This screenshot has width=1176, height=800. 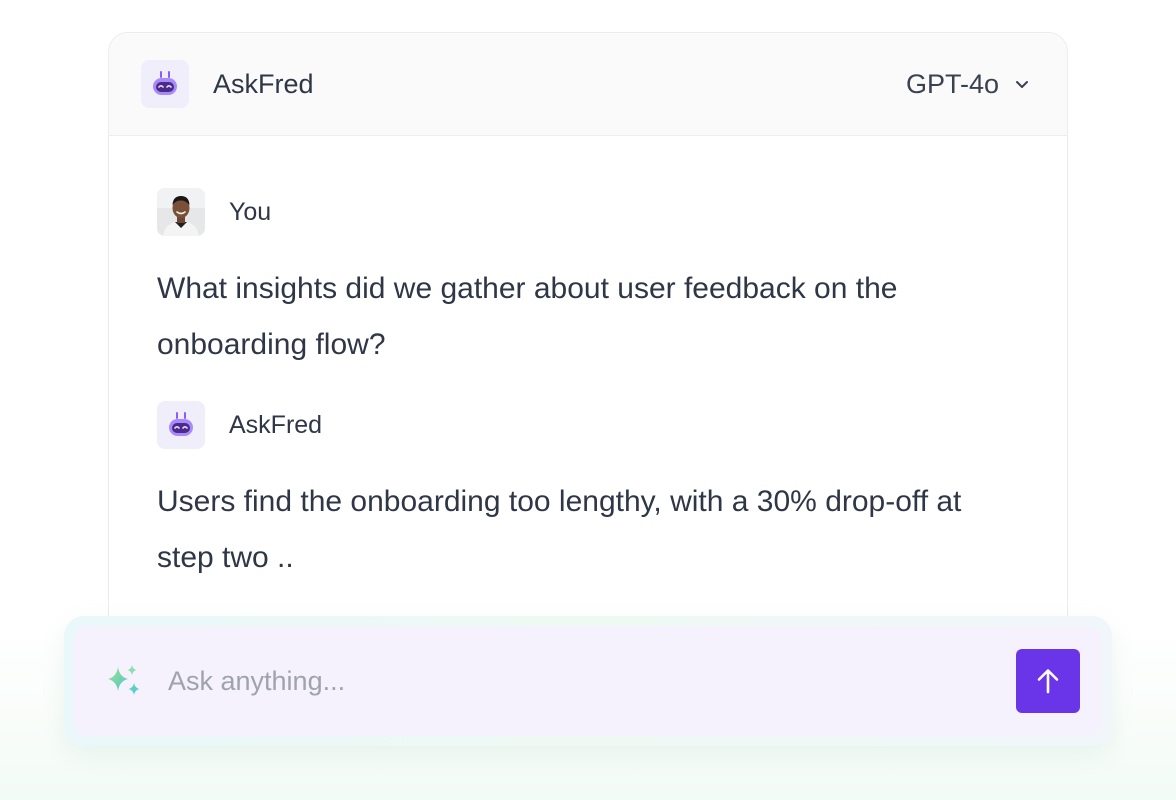 What do you see at coordinates (952, 83) in the screenshot?
I see `model-selector-label: GPT-4o` at bounding box center [952, 83].